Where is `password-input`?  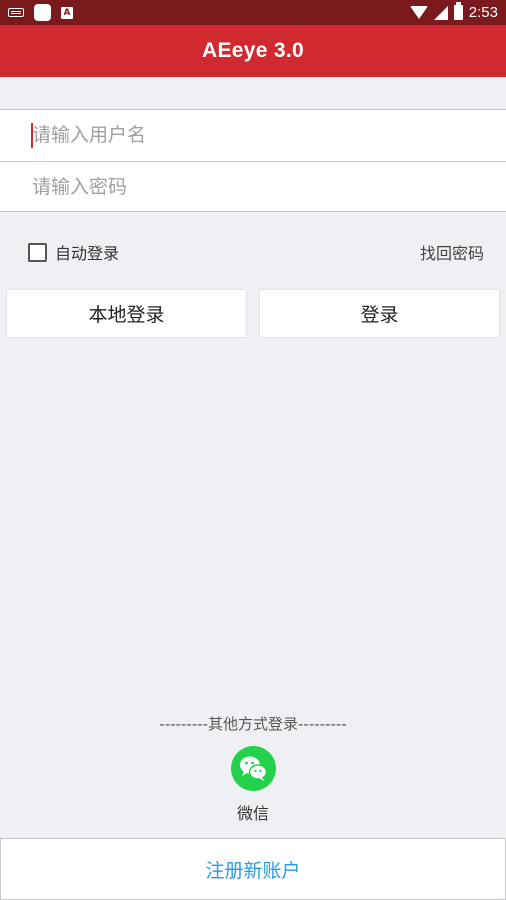
password-input is located at coordinates (252, 186).